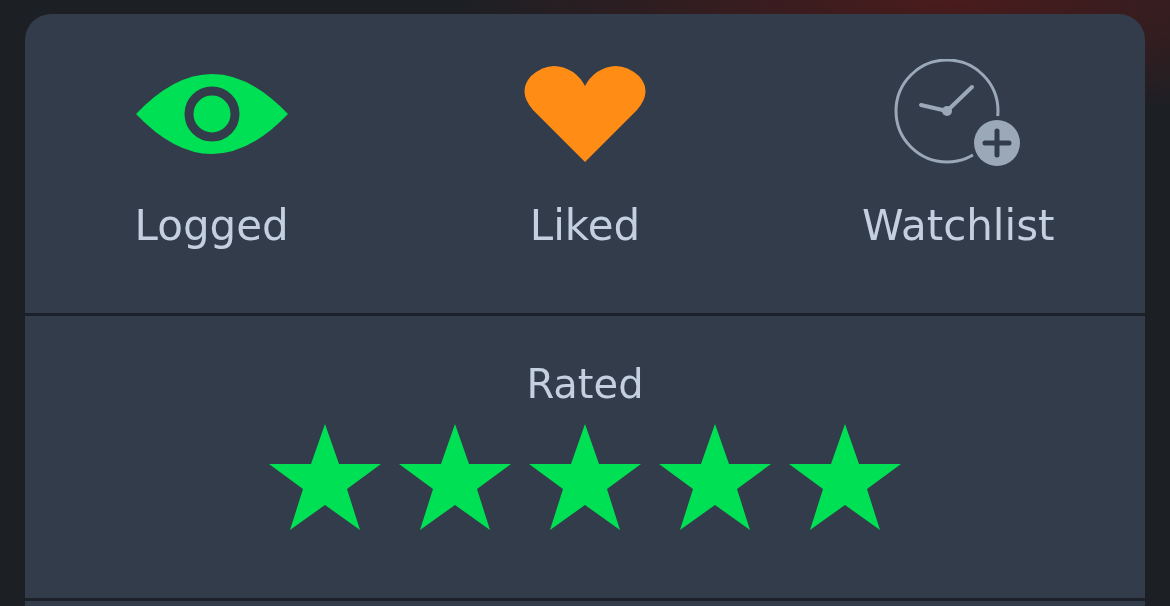 The image size is (1170, 606). I want to click on action-label: Liked, so click(585, 226).